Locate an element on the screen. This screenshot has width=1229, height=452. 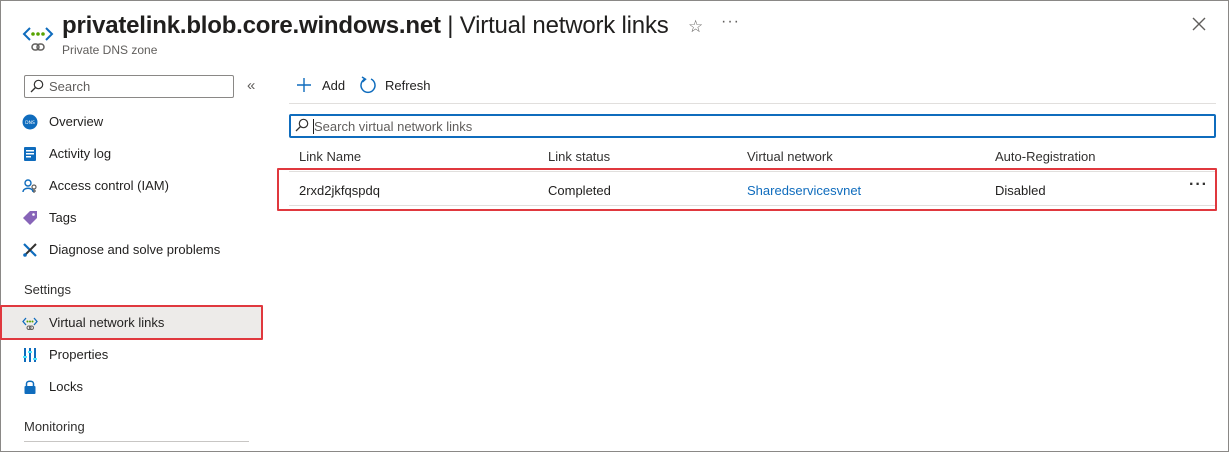
sidebar-item-label: Activity log is located at coordinates (80, 153).